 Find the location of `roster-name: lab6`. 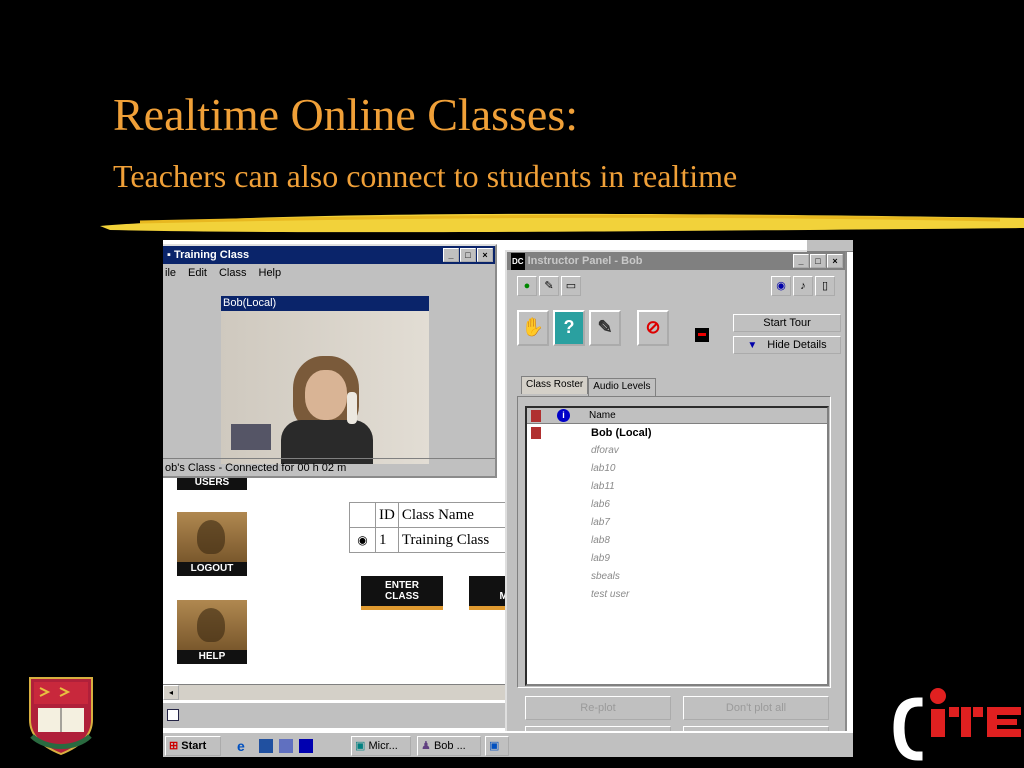

roster-name: lab6 is located at coordinates (600, 504).